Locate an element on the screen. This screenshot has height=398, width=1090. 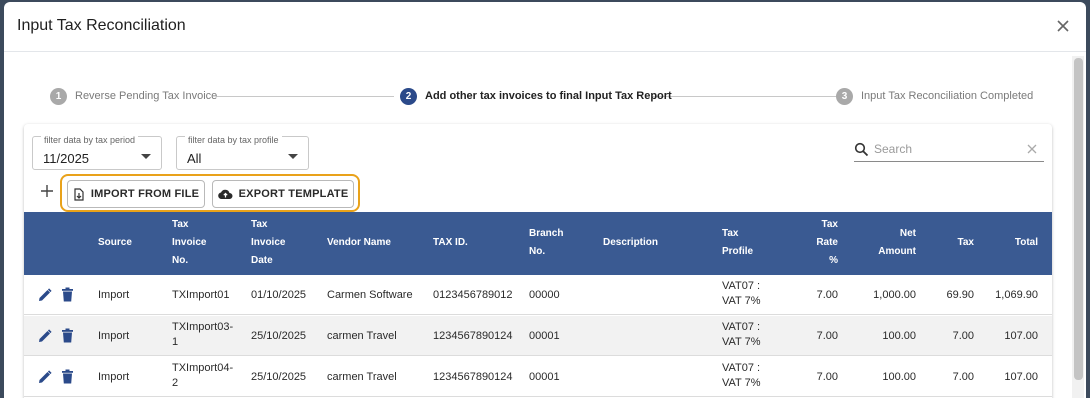
tax-period-label: filter data by tax period is located at coordinates (90, 140).